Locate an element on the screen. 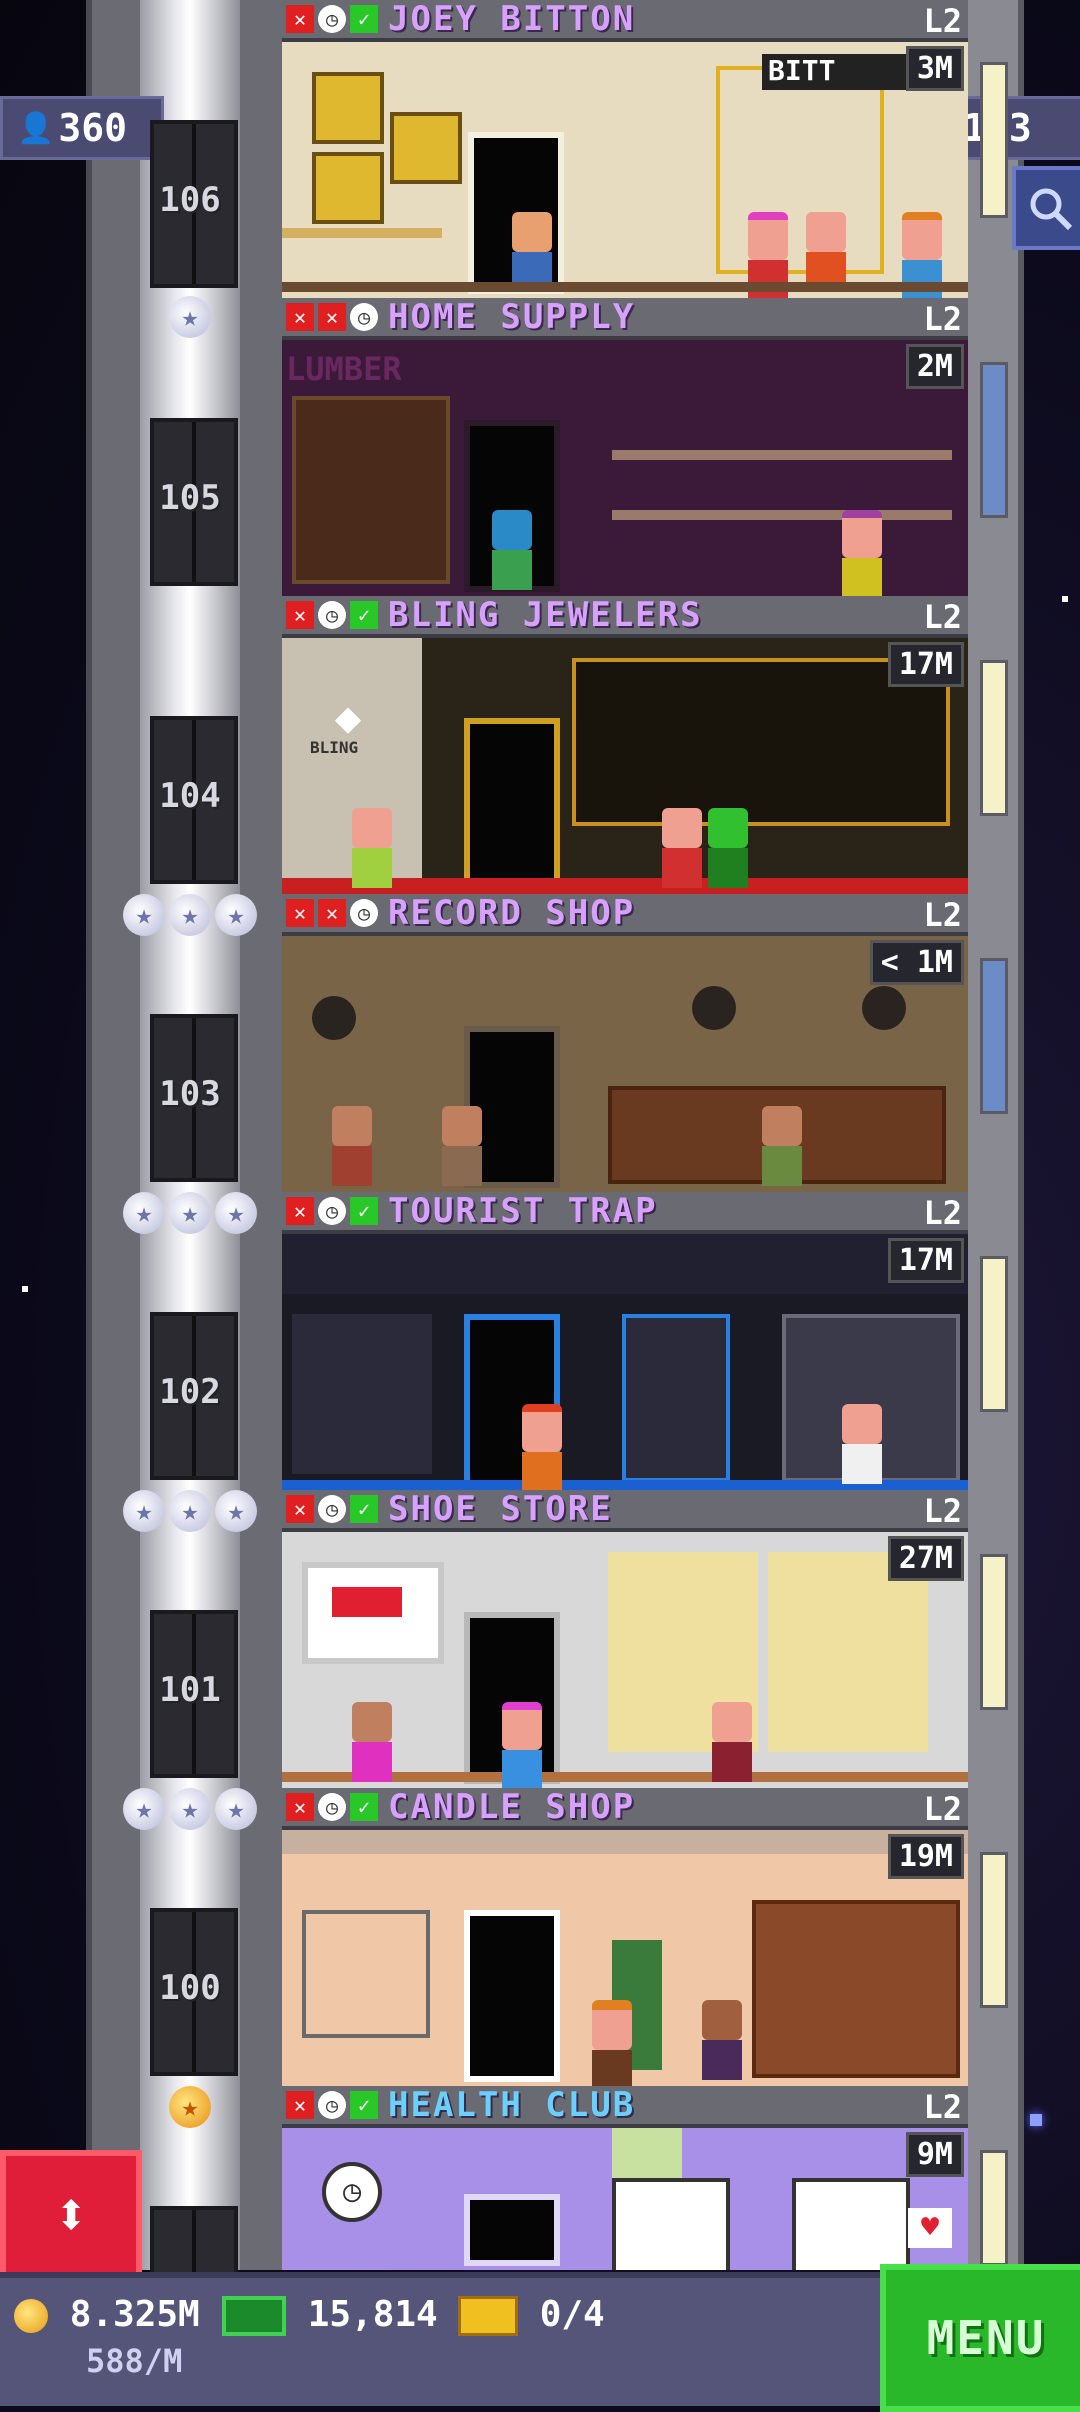 The width and height of the screenshot is (1080, 2412). coins-display: 8.325M is located at coordinates (107, 2314).